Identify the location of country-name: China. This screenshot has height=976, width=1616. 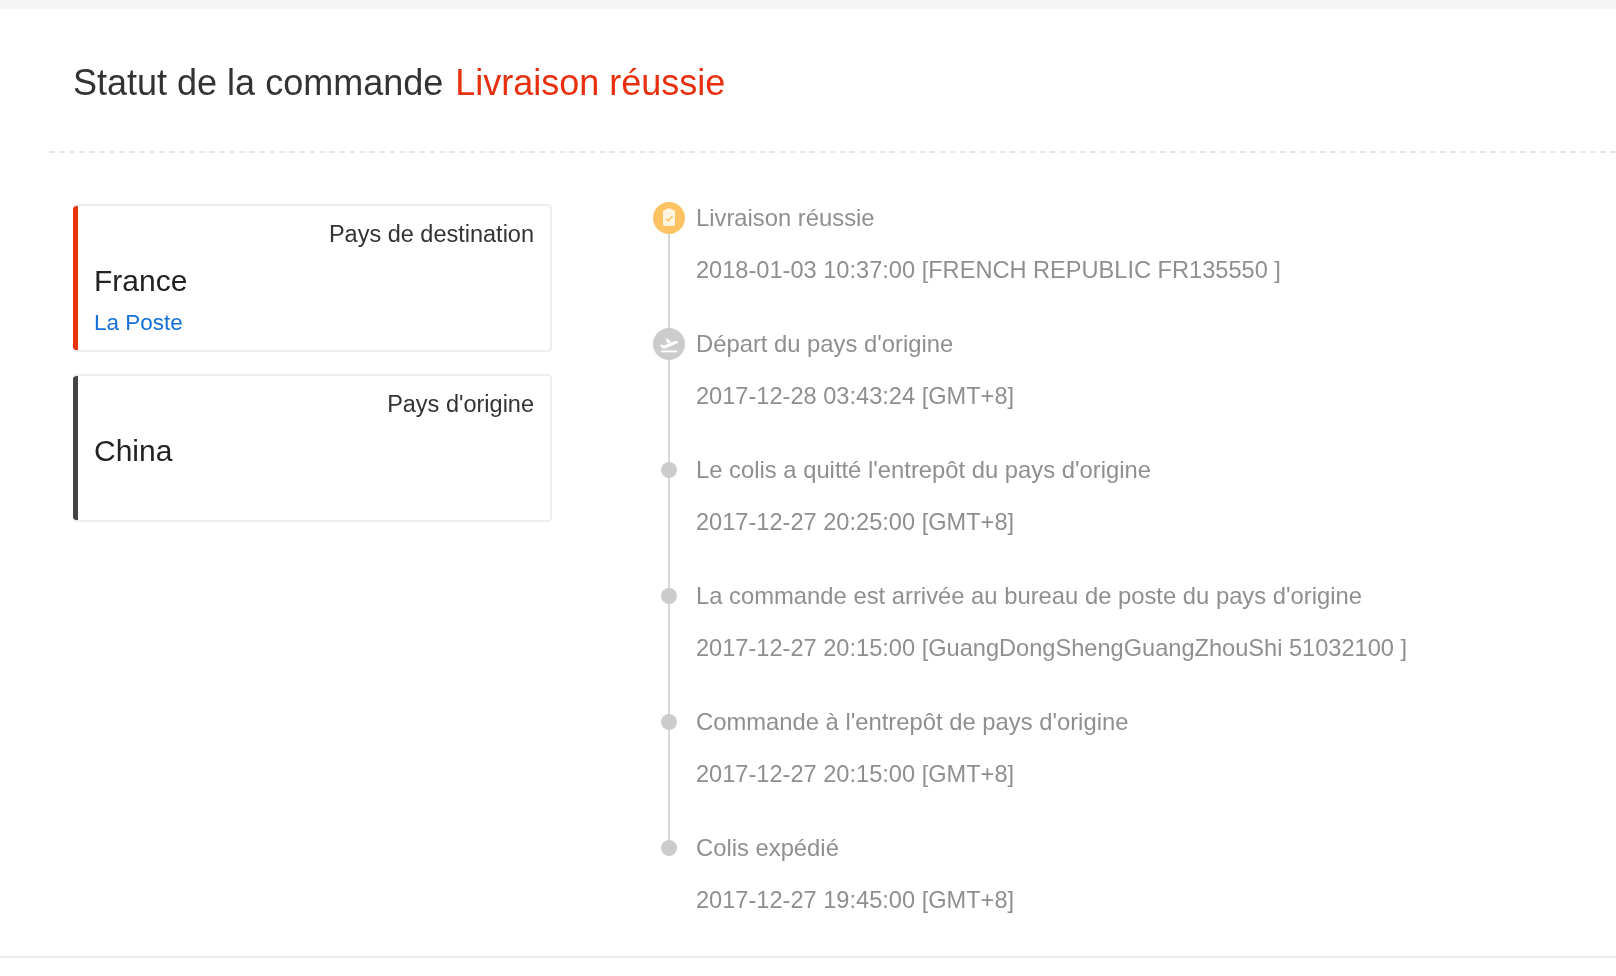
(133, 451).